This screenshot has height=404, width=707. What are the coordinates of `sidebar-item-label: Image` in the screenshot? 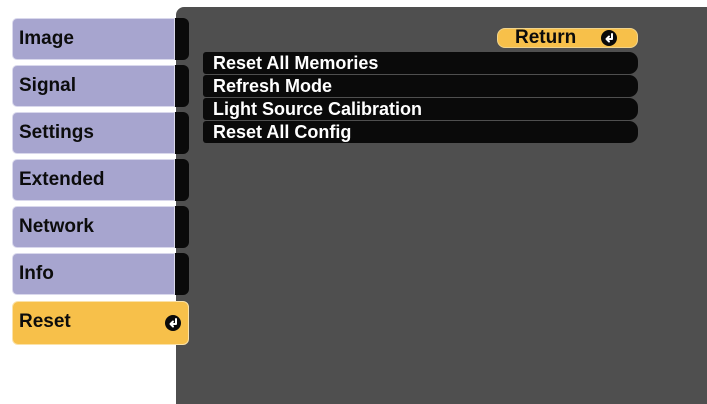 It's located at (46, 38).